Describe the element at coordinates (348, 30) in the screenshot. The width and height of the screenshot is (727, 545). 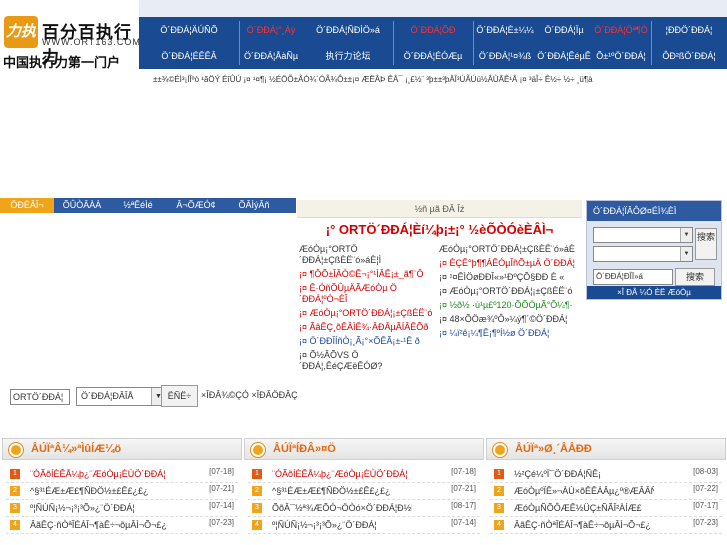
I see `nav-item: Ö´ÐÐÁ¦ÑÐÌÖ»á` at that location.